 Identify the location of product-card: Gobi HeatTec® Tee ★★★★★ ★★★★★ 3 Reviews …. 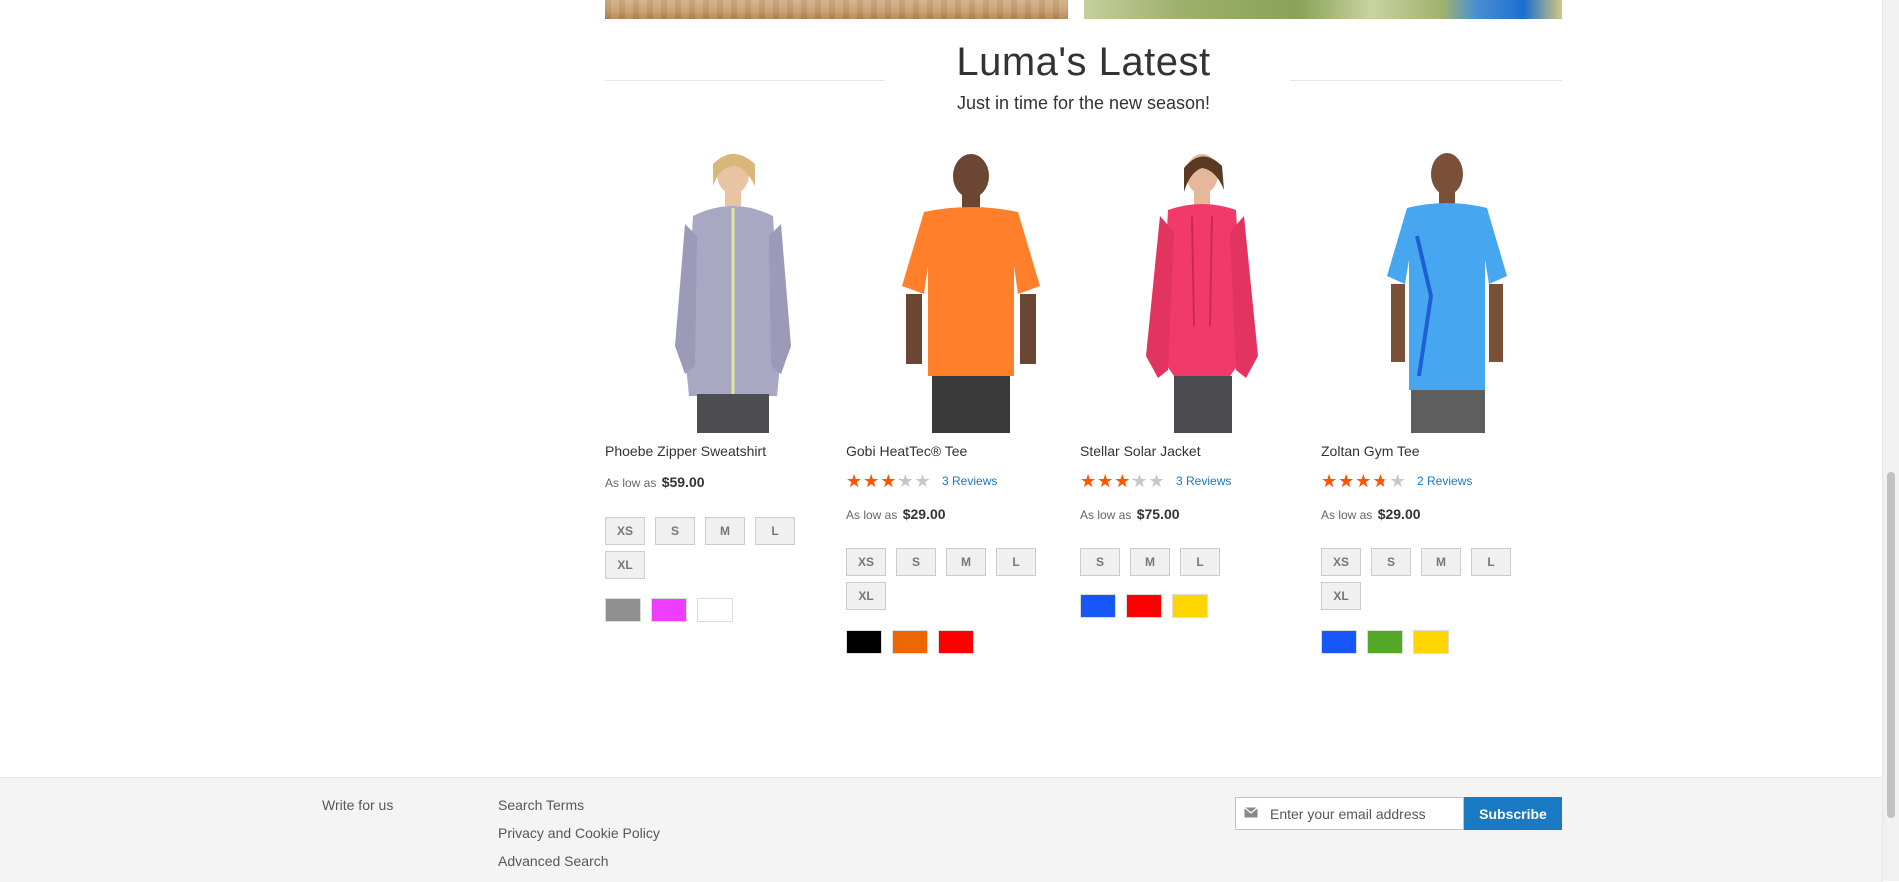
(958, 400).